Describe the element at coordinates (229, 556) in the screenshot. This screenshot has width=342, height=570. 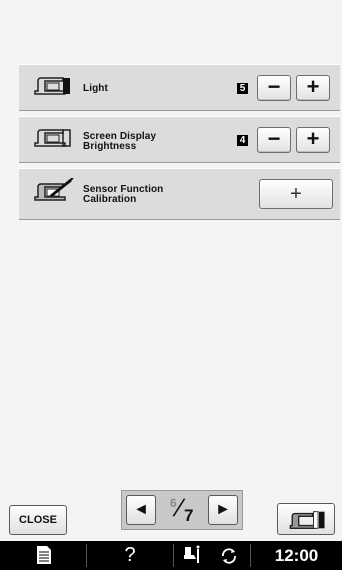
I see `rotate-icon` at that location.